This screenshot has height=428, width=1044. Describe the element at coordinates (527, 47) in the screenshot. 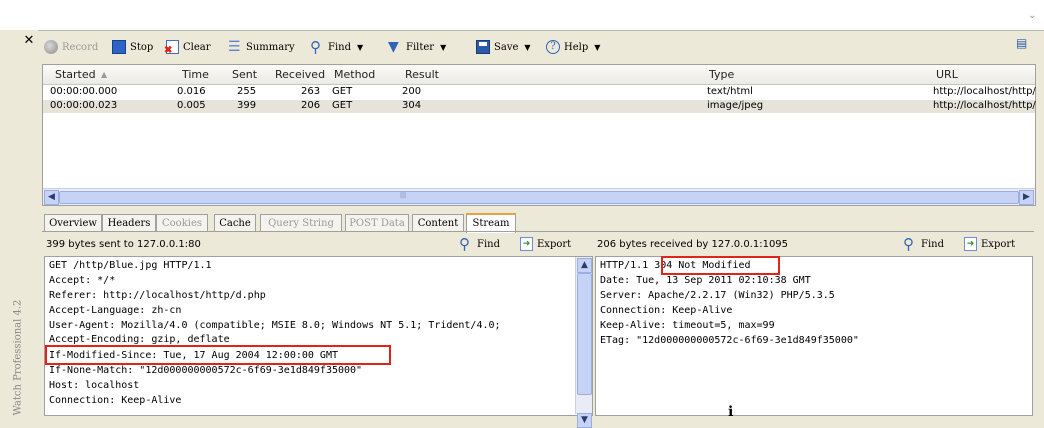

I see `save-dropdown-icon: ▼` at that location.